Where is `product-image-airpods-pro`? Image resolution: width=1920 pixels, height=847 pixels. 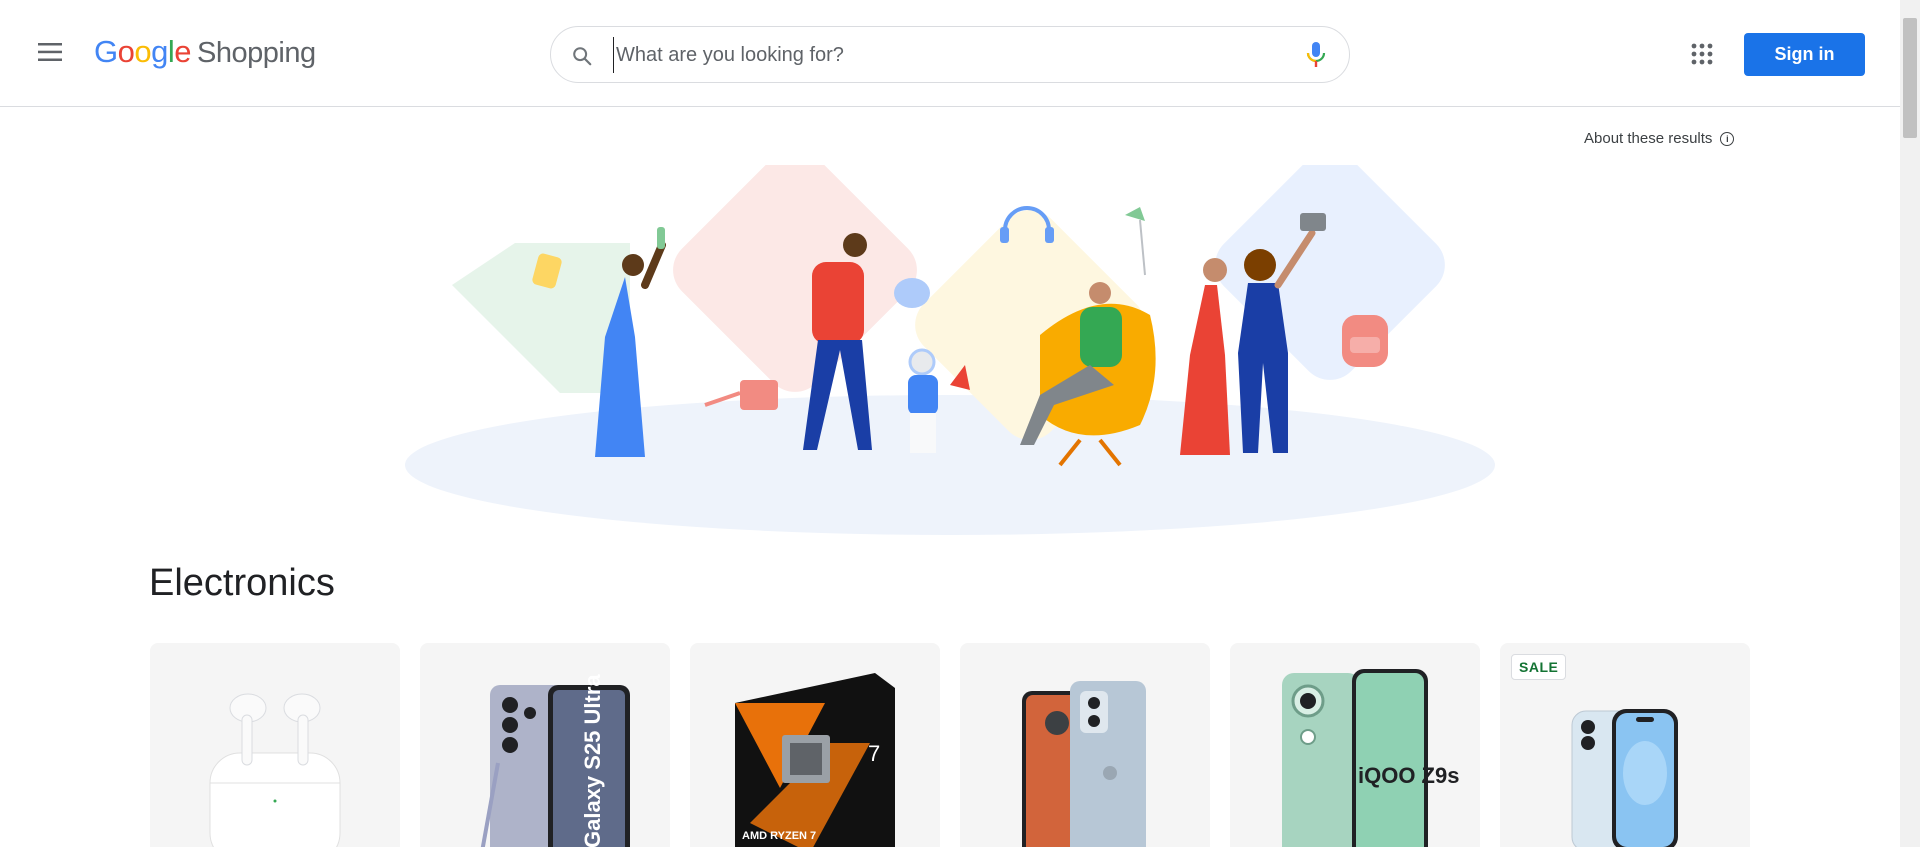 product-image-airpods-pro is located at coordinates (275, 770).